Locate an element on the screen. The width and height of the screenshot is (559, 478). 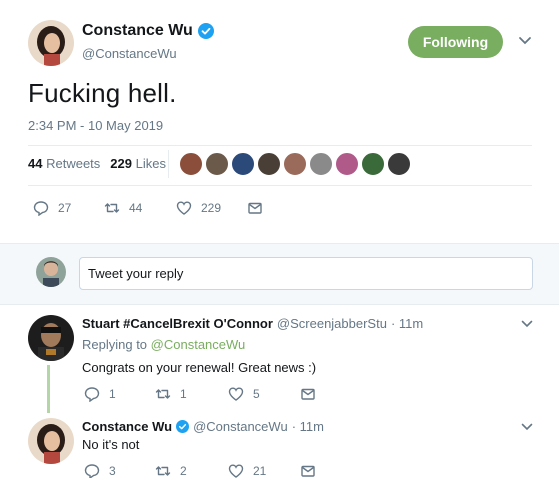
retweet-action: 2 is located at coordinates (171, 470).